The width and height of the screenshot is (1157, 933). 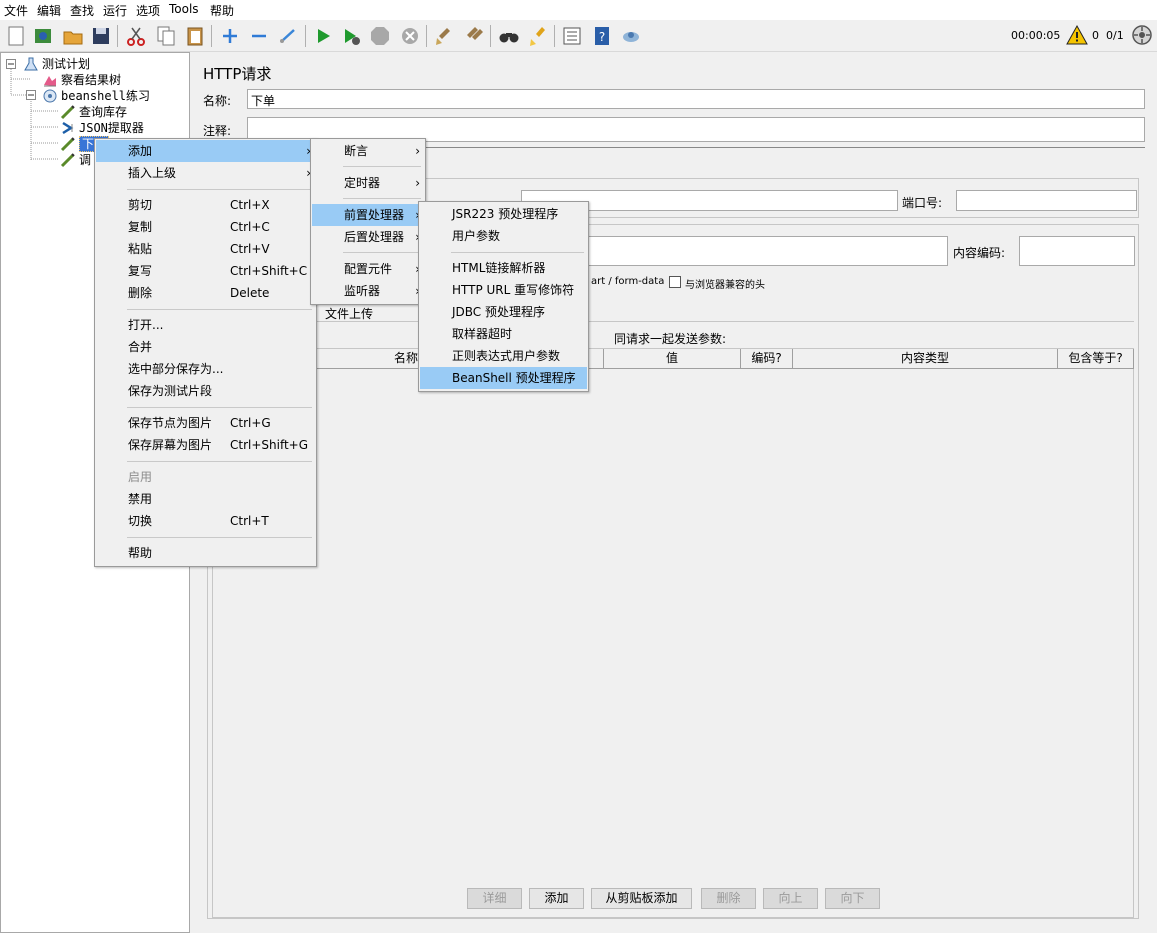 I want to click on menu-options: 选项, so click(x=148, y=10).